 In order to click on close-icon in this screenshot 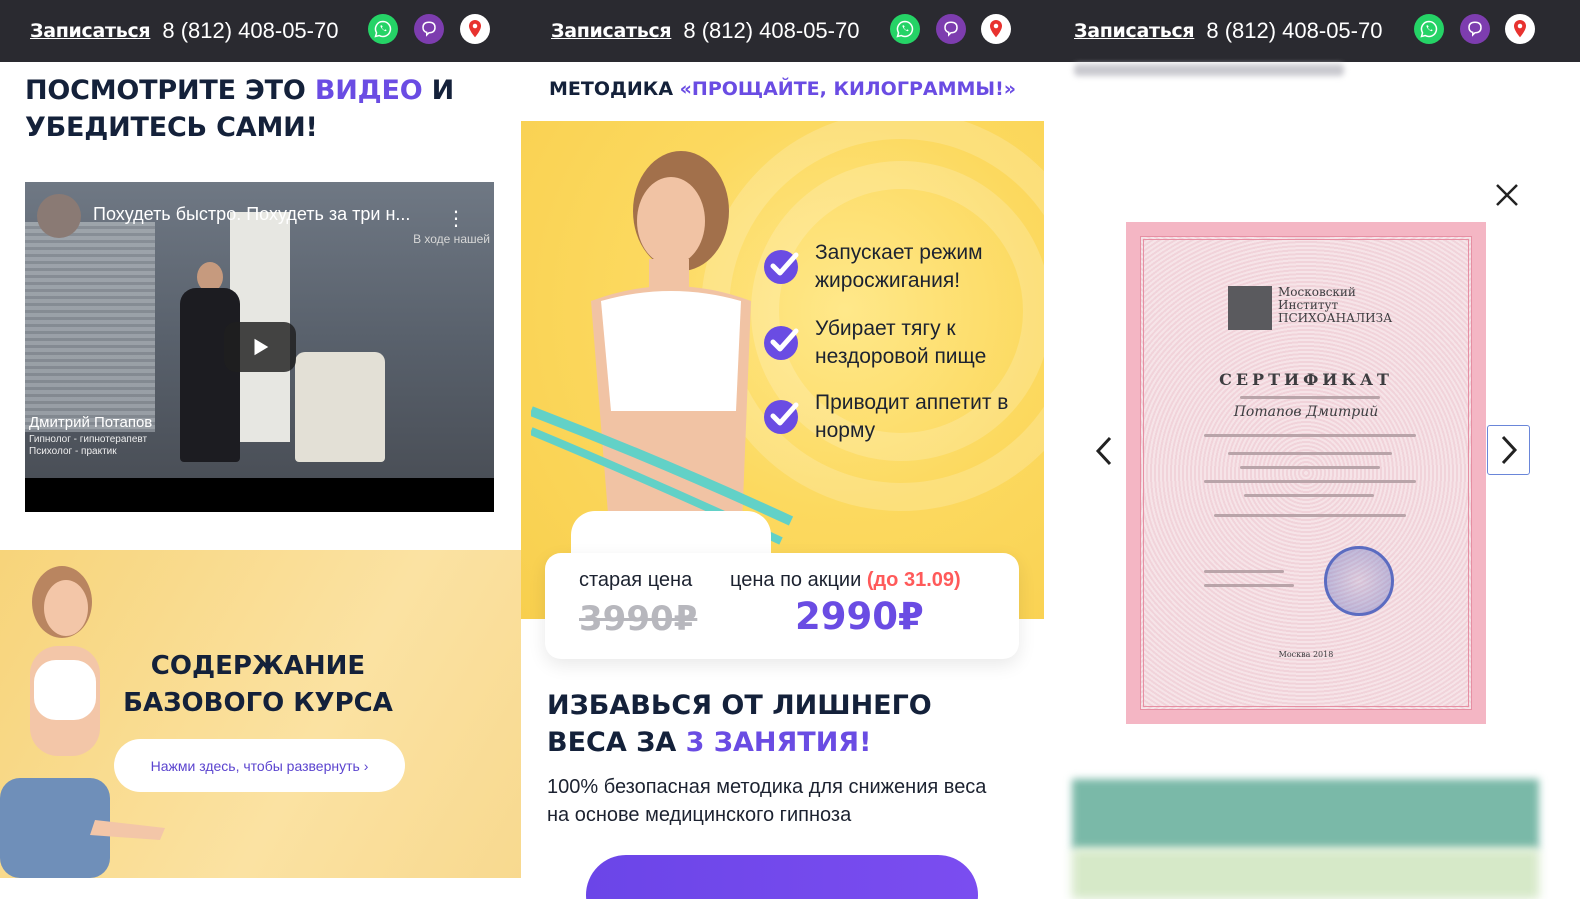, I will do `click(1507, 195)`.